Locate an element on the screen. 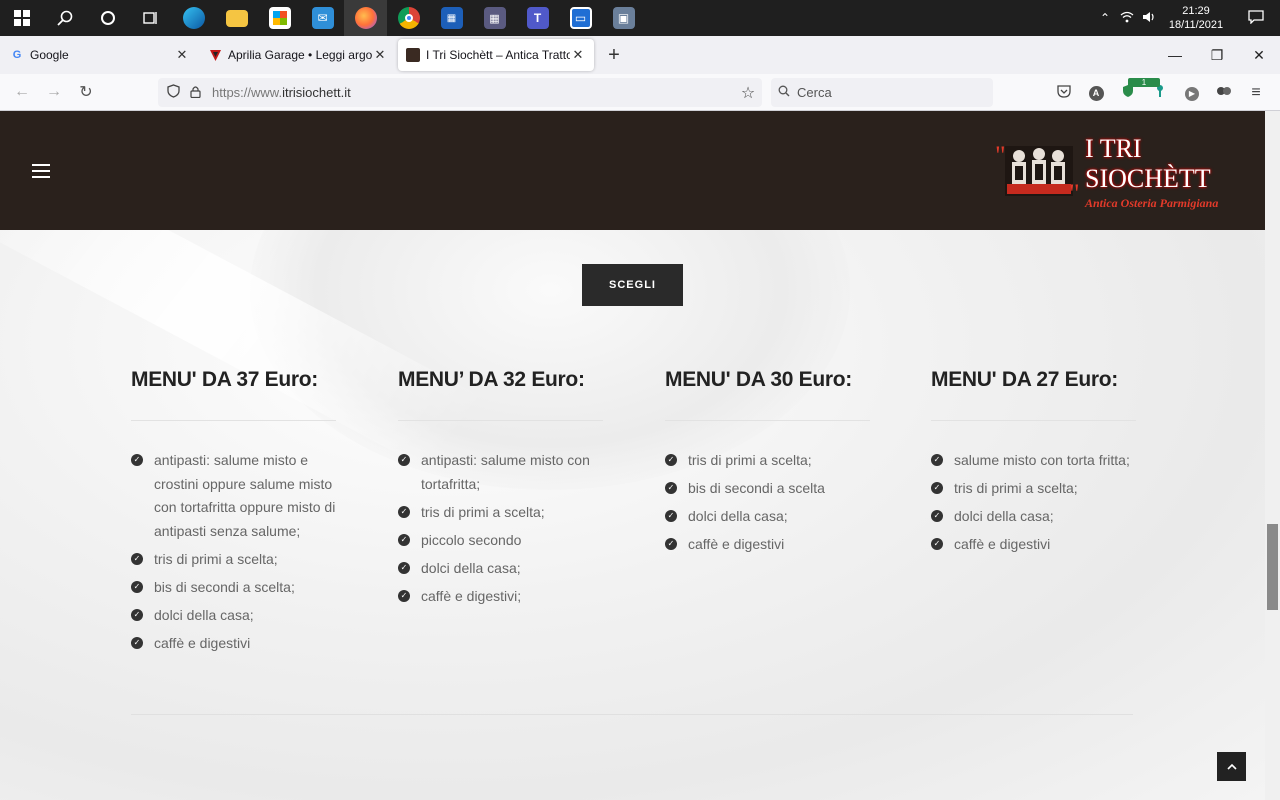 This screenshot has height=800, width=1280. aprilia-favicon-icon is located at coordinates (215, 55).